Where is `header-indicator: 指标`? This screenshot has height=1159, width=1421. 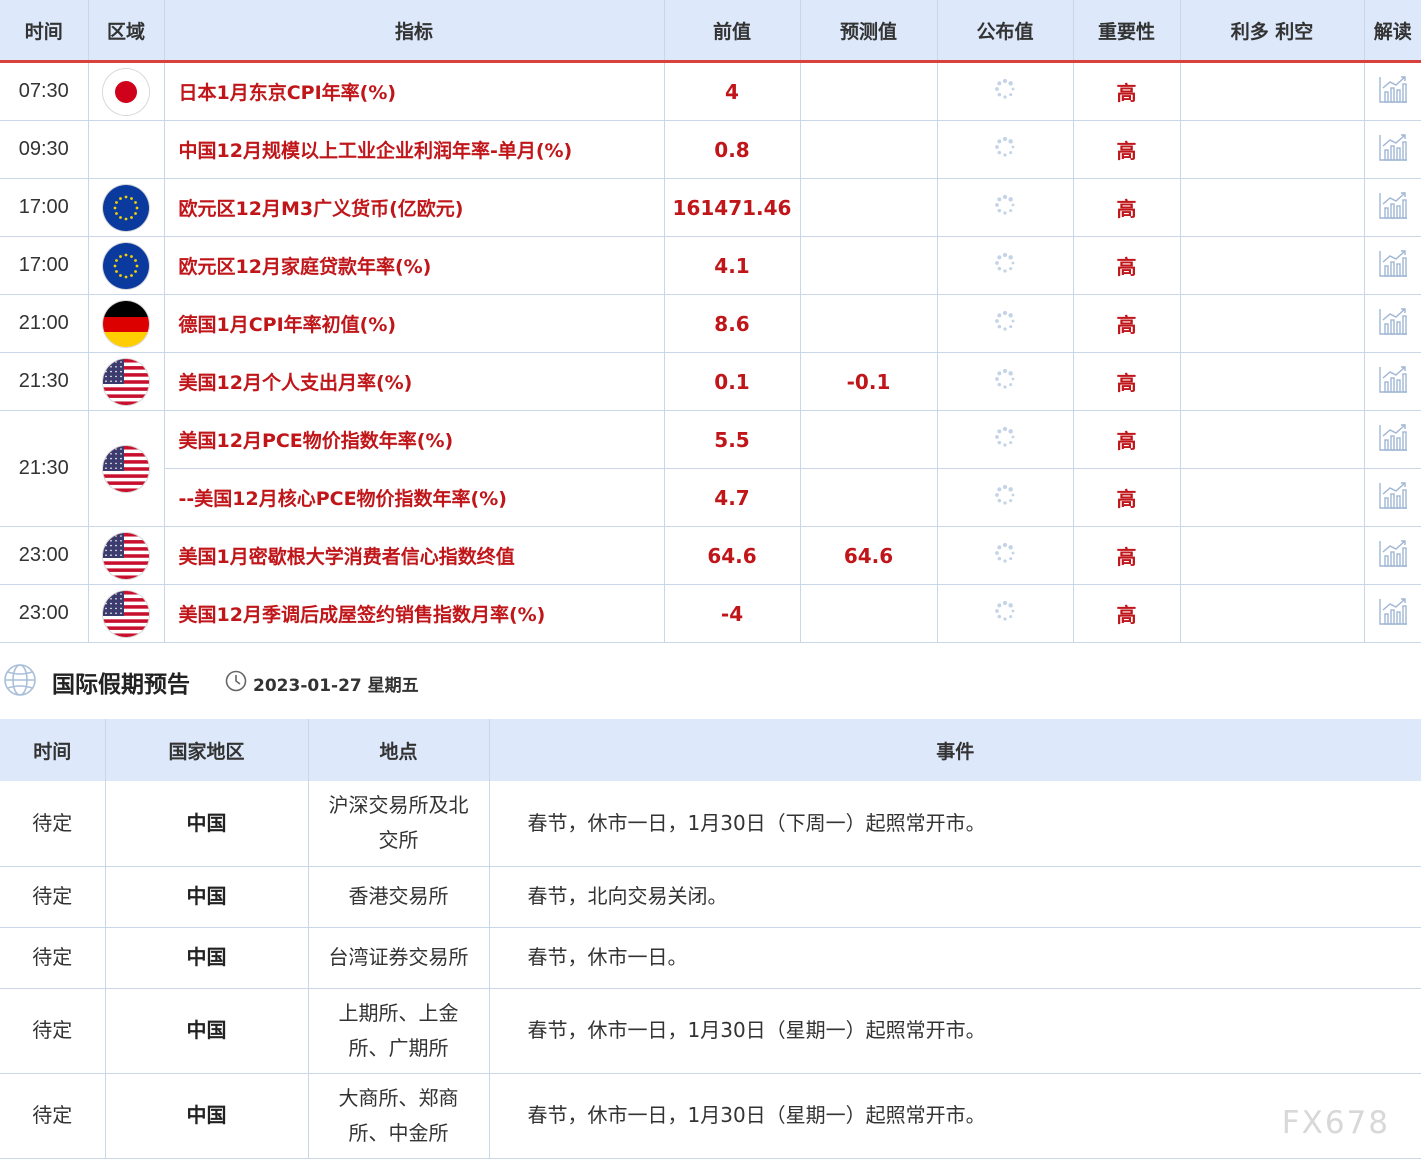 header-indicator: 指标 is located at coordinates (414, 31).